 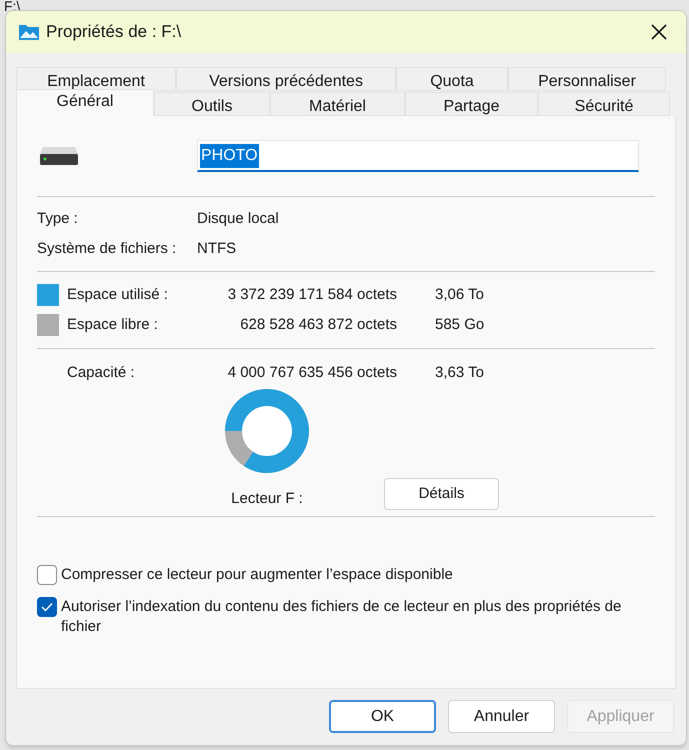 I want to click on window-title: Propriétés de : F:\, so click(x=114, y=32).